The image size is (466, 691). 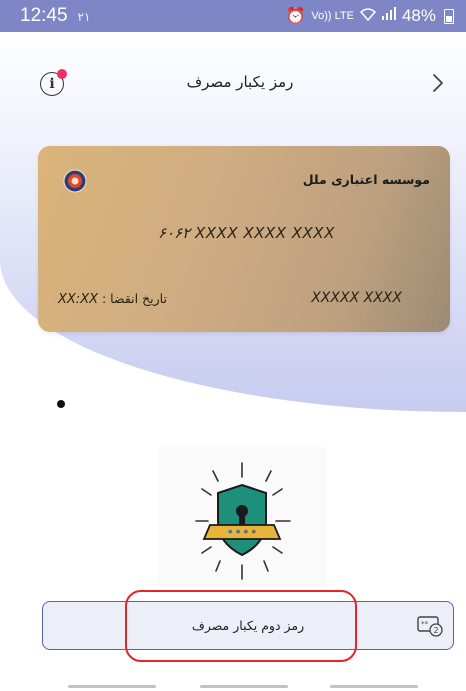 I want to click on card-holder-name: XXXXX XXXX, so click(x=356, y=298).